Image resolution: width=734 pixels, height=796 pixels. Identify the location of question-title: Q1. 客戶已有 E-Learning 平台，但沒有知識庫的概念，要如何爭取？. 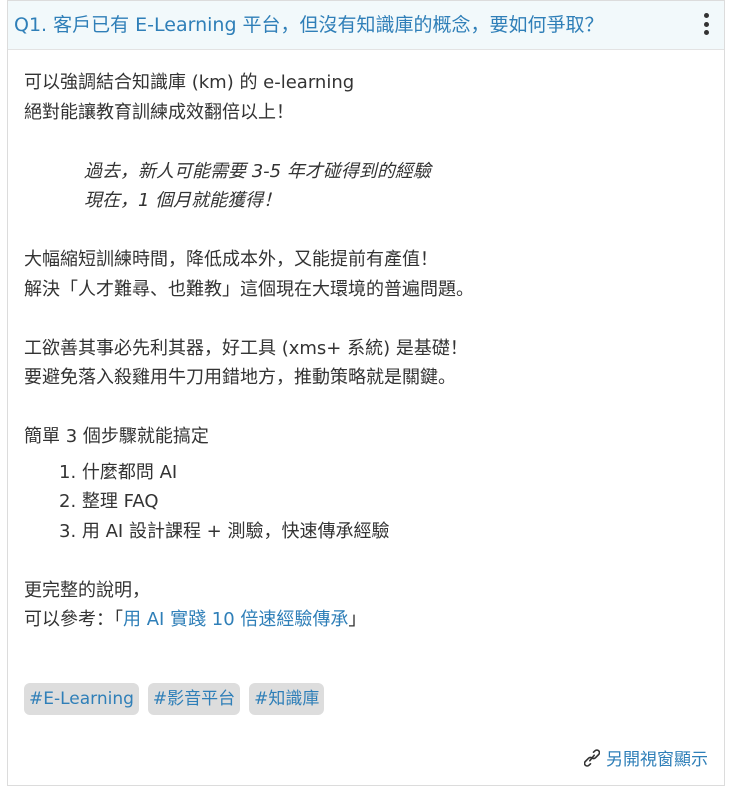
(309, 25).